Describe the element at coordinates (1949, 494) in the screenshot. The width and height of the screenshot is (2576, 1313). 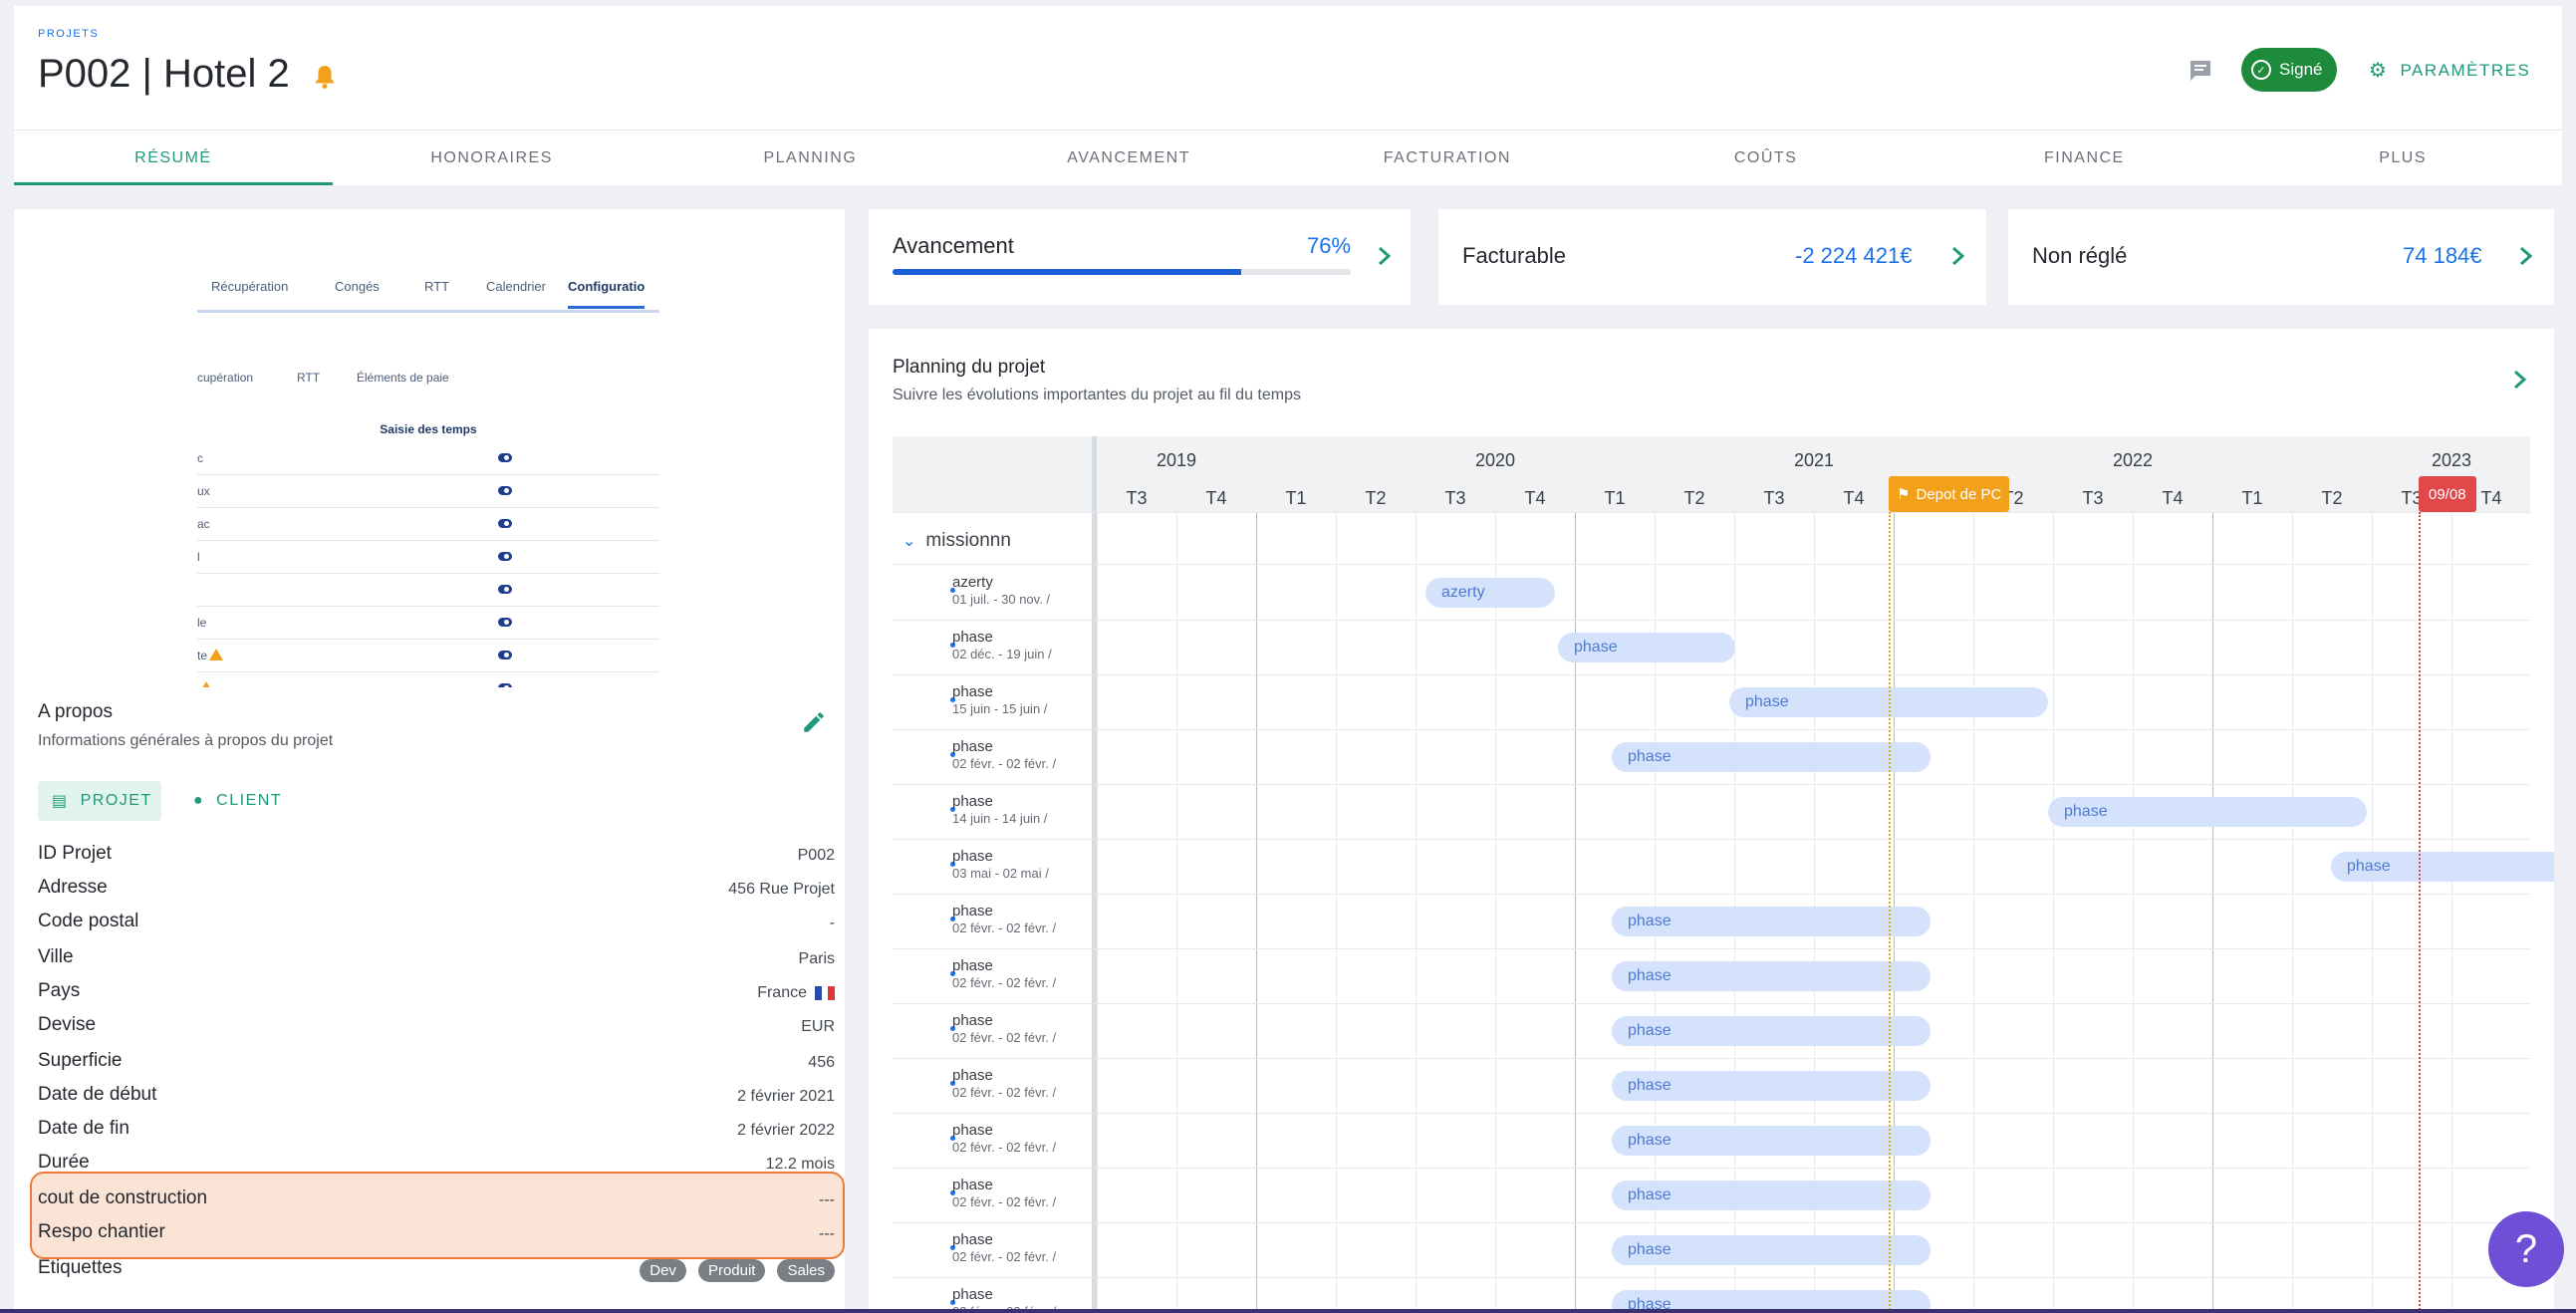
I see `milestone-flag: ⚑ Depot de PC` at that location.